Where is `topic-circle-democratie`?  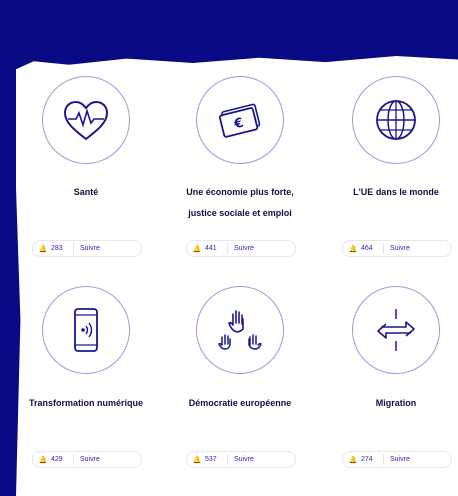 topic-circle-democratie is located at coordinates (240, 330).